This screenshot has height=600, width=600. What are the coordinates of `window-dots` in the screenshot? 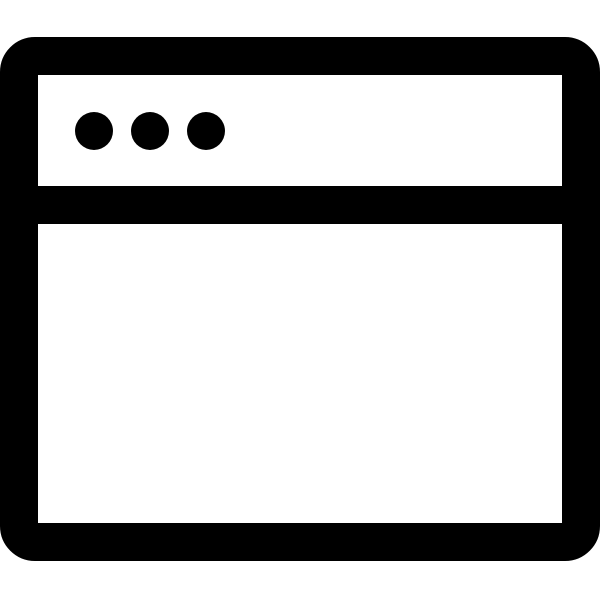 It's located at (150, 131).